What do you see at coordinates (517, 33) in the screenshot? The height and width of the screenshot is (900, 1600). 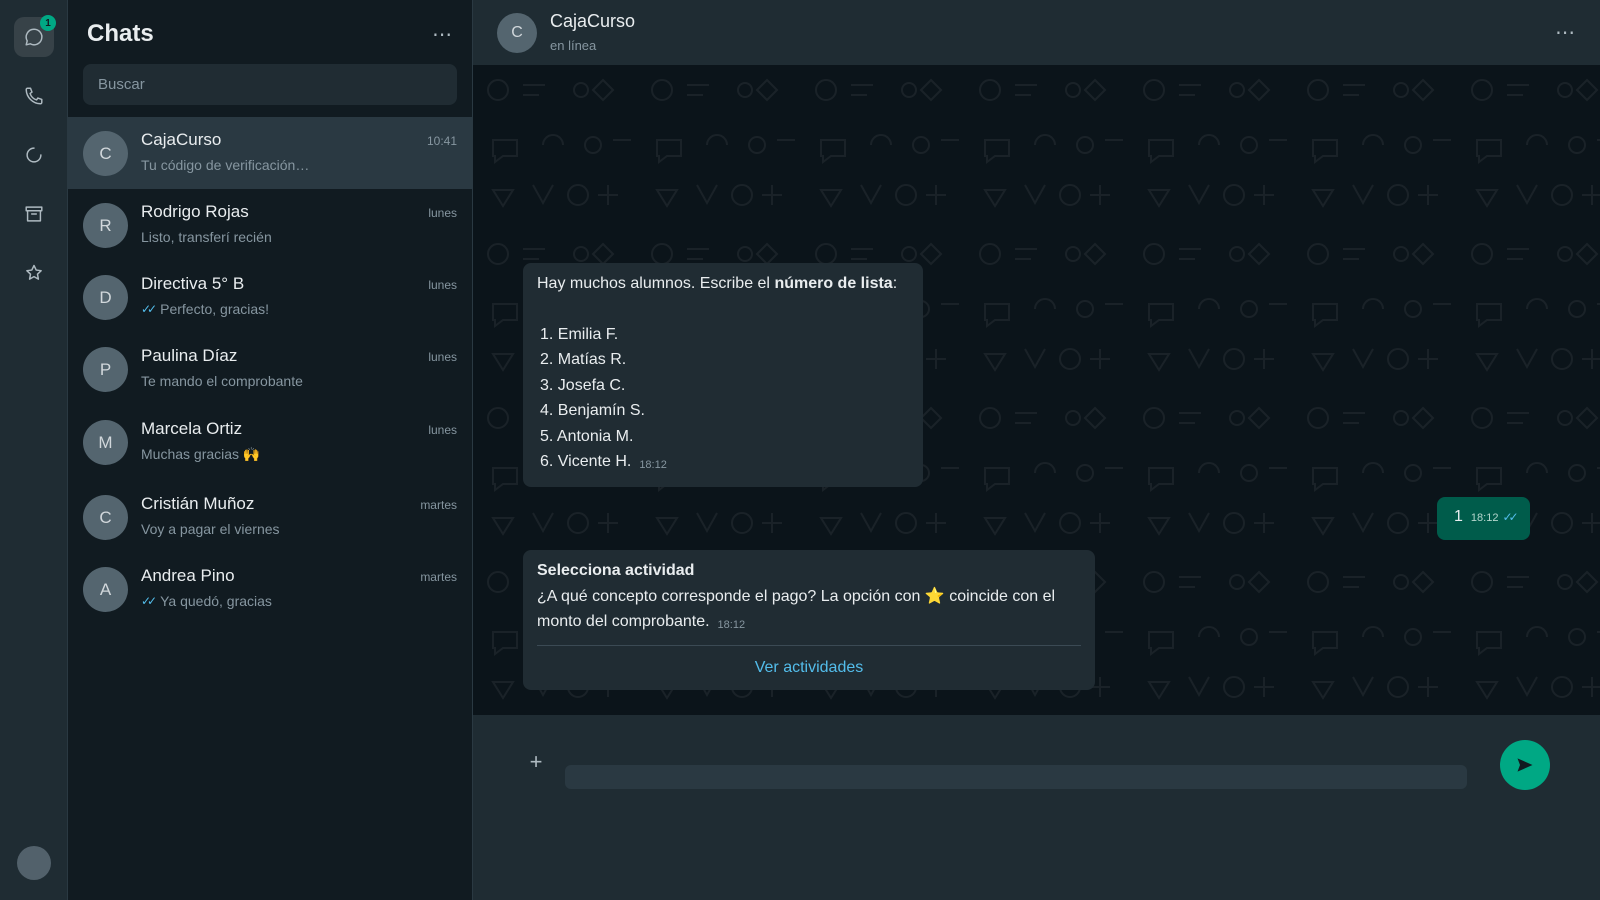 I see `contact-avatar: C` at bounding box center [517, 33].